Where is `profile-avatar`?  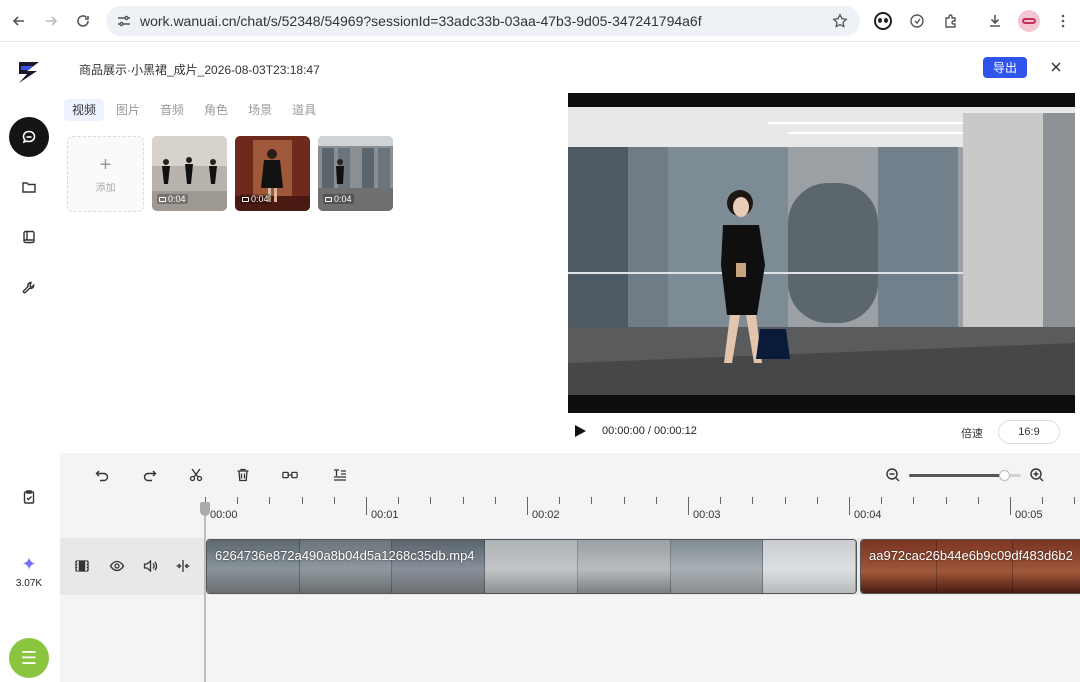
profile-avatar is located at coordinates (1029, 21).